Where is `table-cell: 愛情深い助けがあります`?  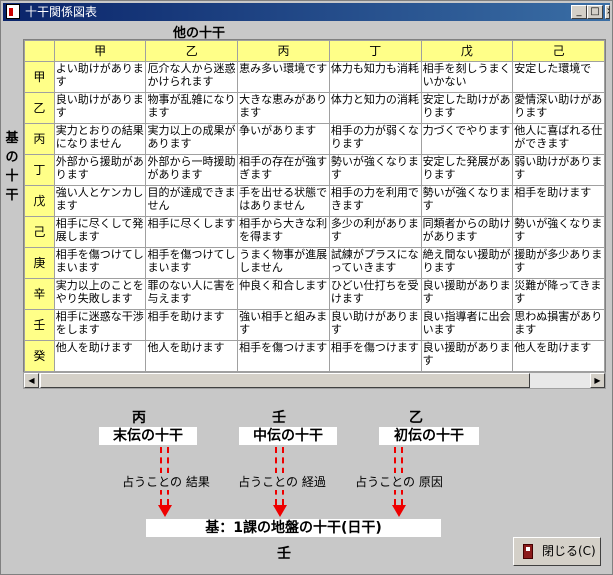 table-cell: 愛情深い助けがあります is located at coordinates (558, 108).